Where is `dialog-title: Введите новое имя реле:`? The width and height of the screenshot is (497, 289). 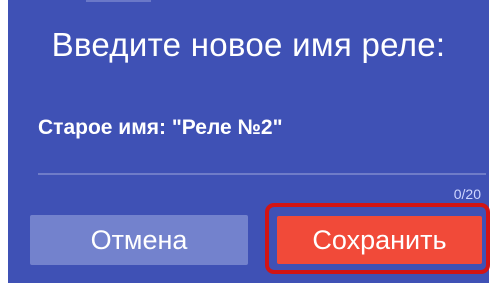 dialog-title: Введите новое имя реле: is located at coordinates (248, 44).